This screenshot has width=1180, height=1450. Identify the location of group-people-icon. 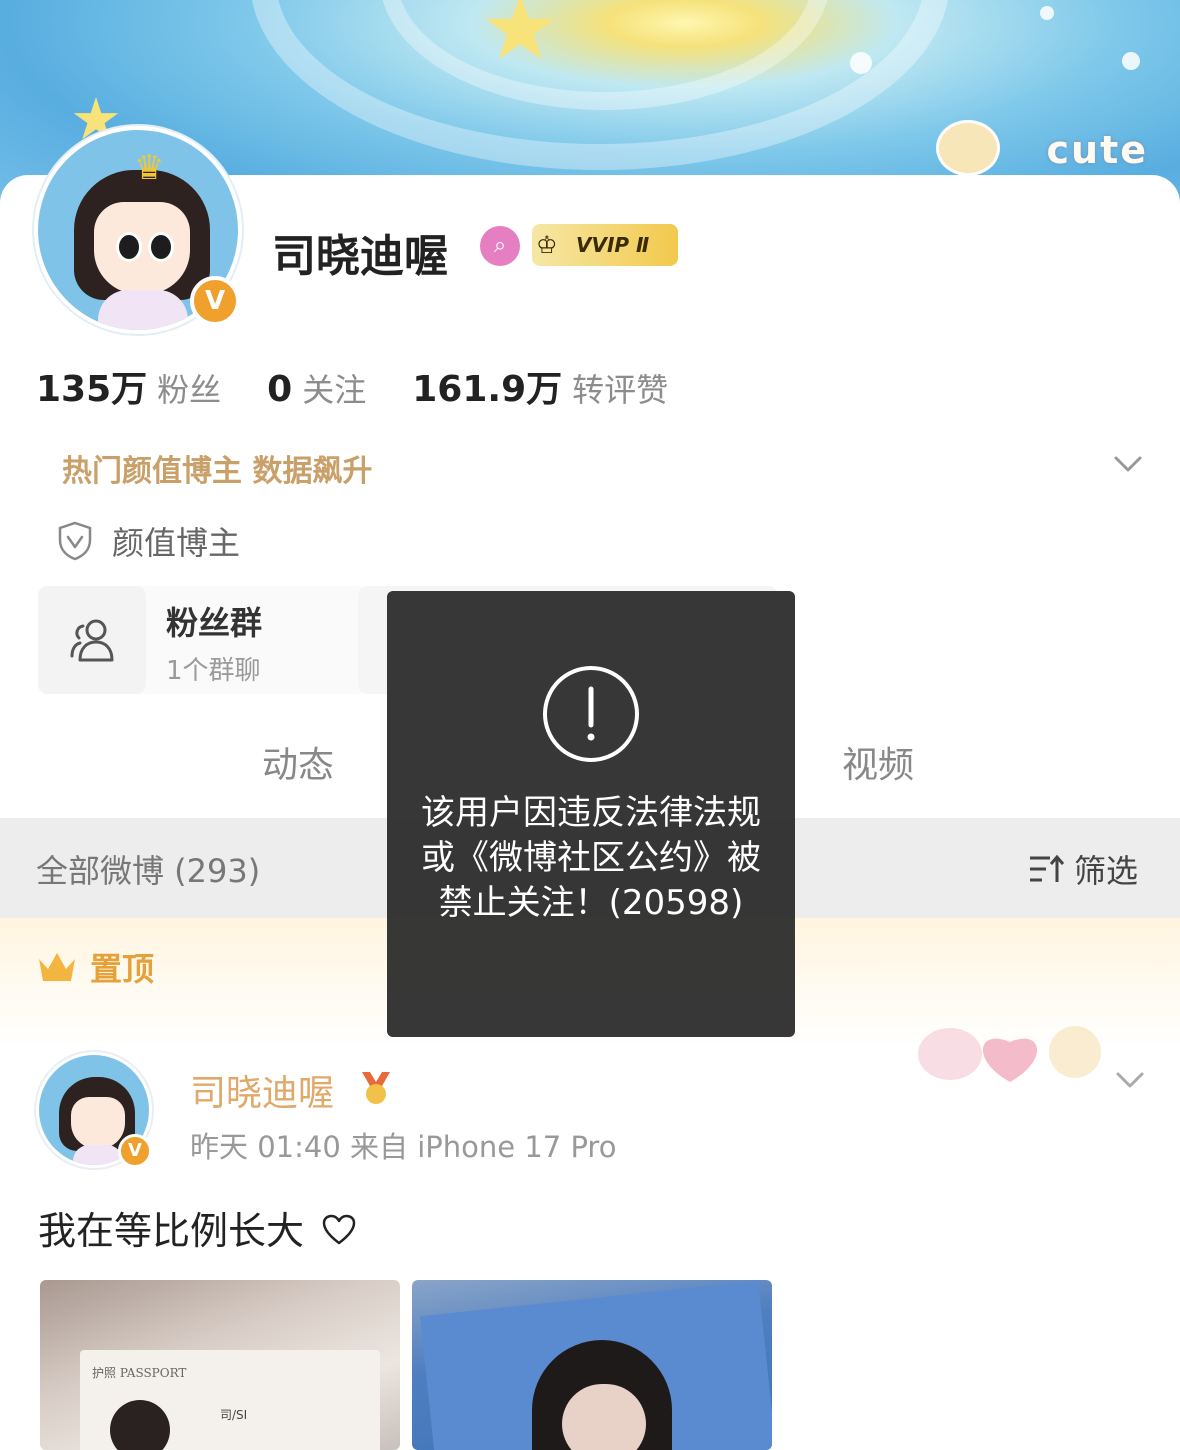
(92, 640).